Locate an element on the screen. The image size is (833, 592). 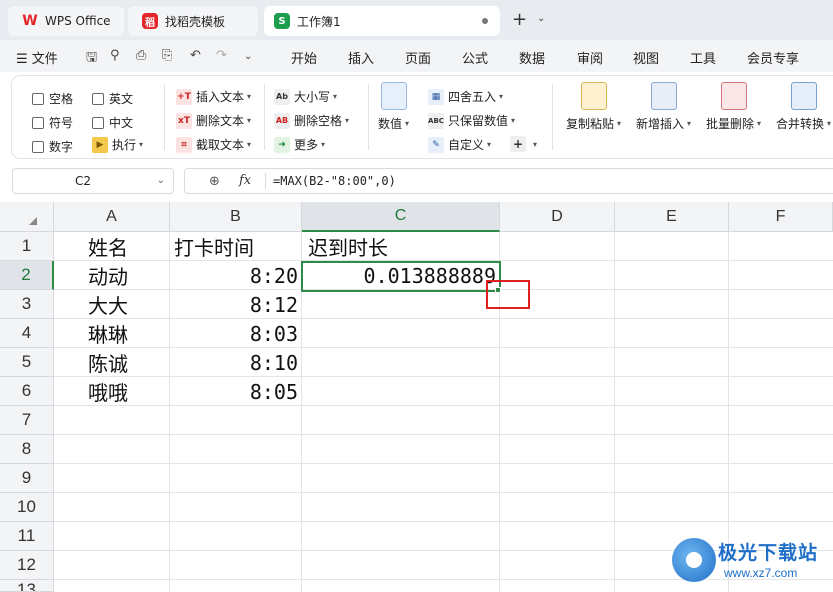
checkbox-english: 英文 is located at coordinates (112, 98).